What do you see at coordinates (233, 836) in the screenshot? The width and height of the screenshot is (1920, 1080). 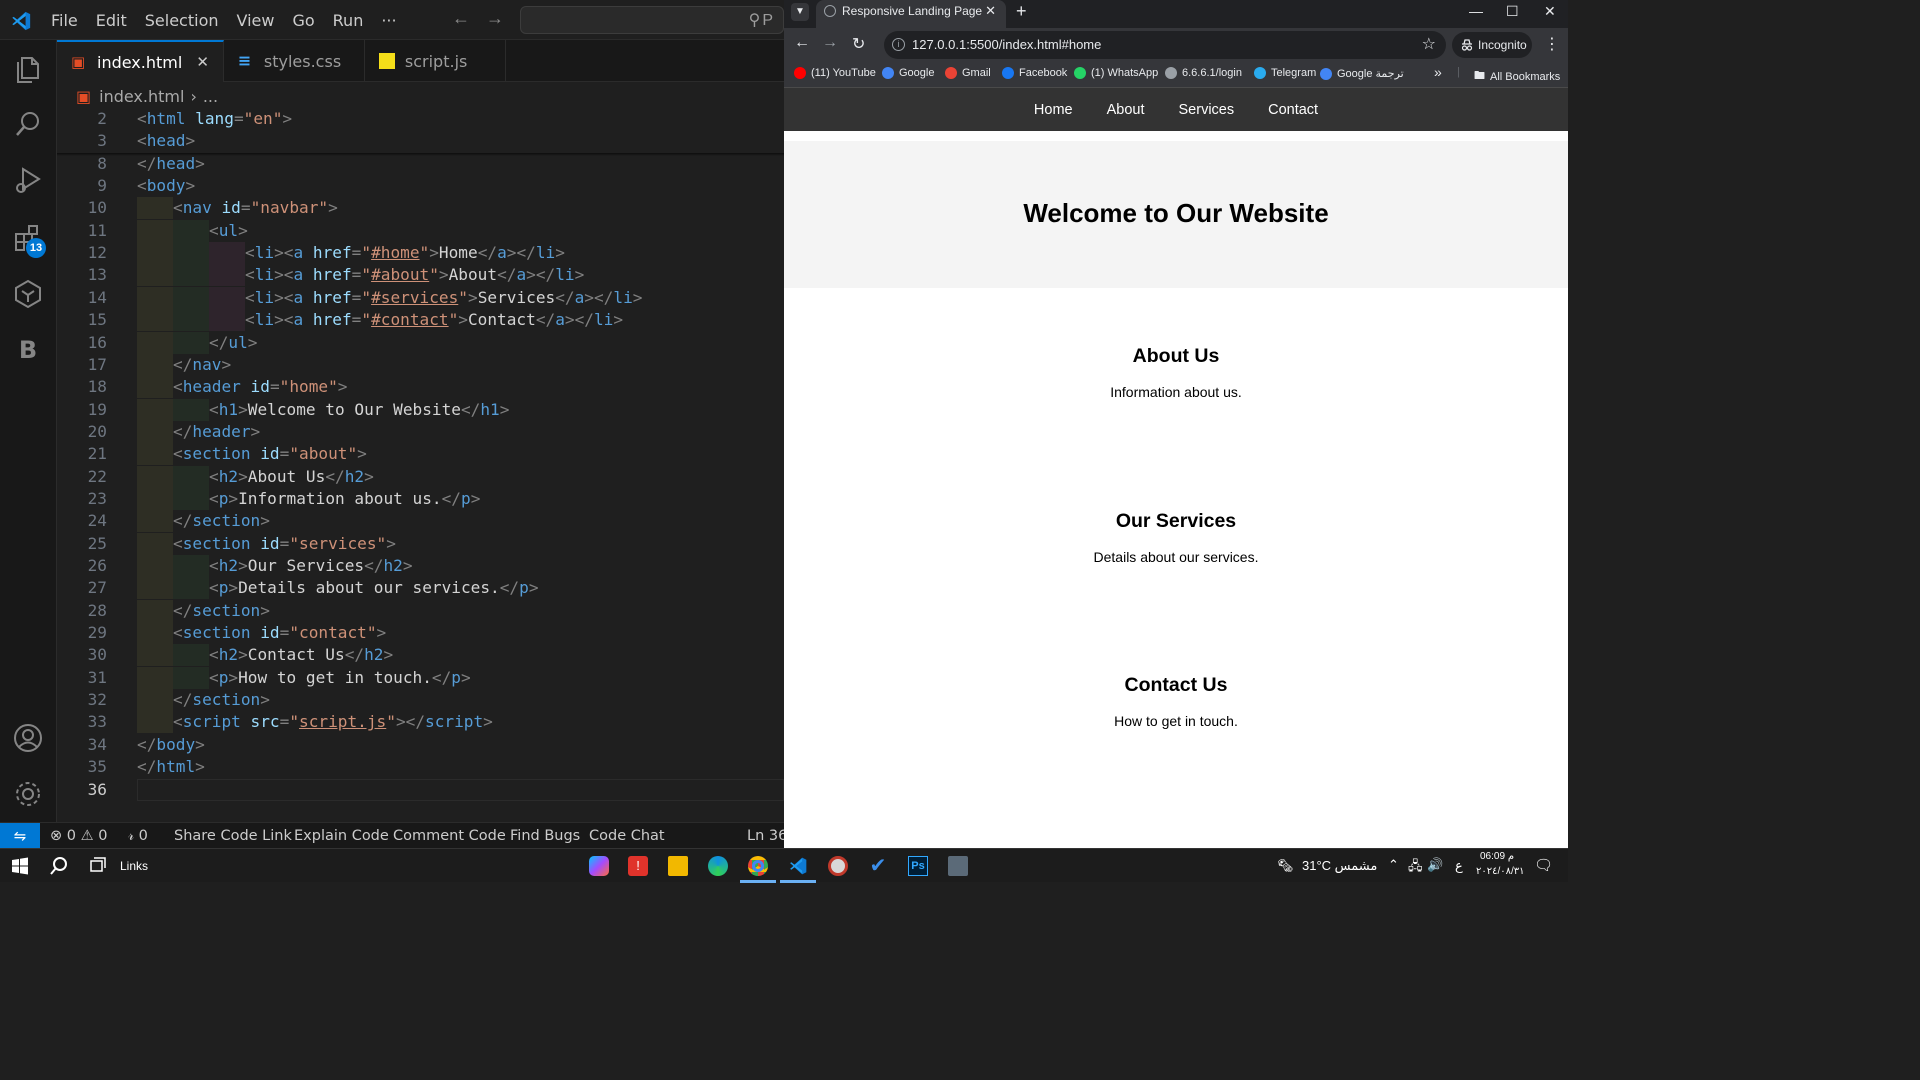 I see `status-share-code-link: Share Code Link` at bounding box center [233, 836].